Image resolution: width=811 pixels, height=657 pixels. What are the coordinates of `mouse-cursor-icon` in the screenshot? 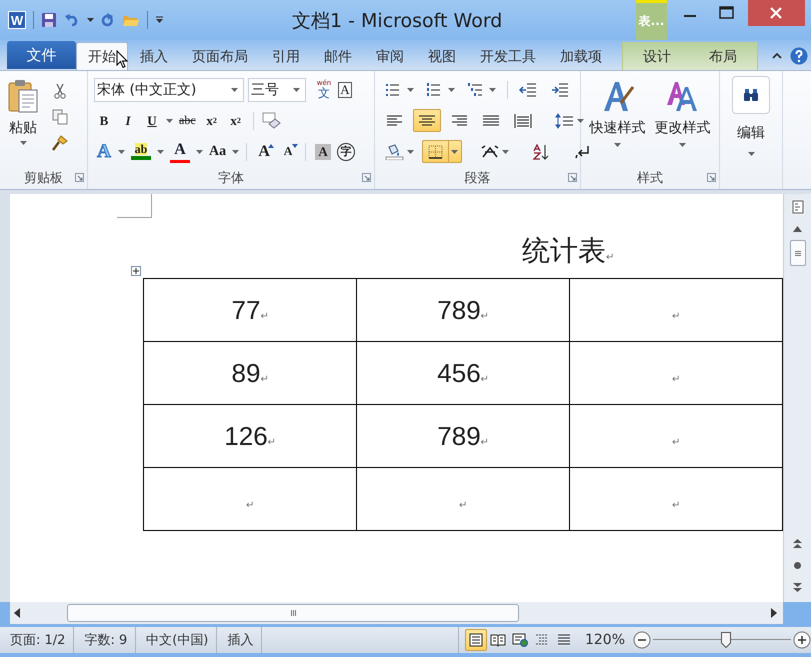 It's located at (122, 59).